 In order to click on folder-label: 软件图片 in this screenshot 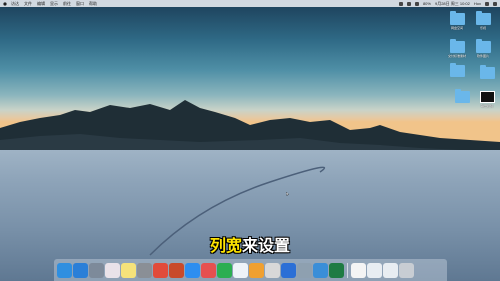, I will do `click(482, 56)`.